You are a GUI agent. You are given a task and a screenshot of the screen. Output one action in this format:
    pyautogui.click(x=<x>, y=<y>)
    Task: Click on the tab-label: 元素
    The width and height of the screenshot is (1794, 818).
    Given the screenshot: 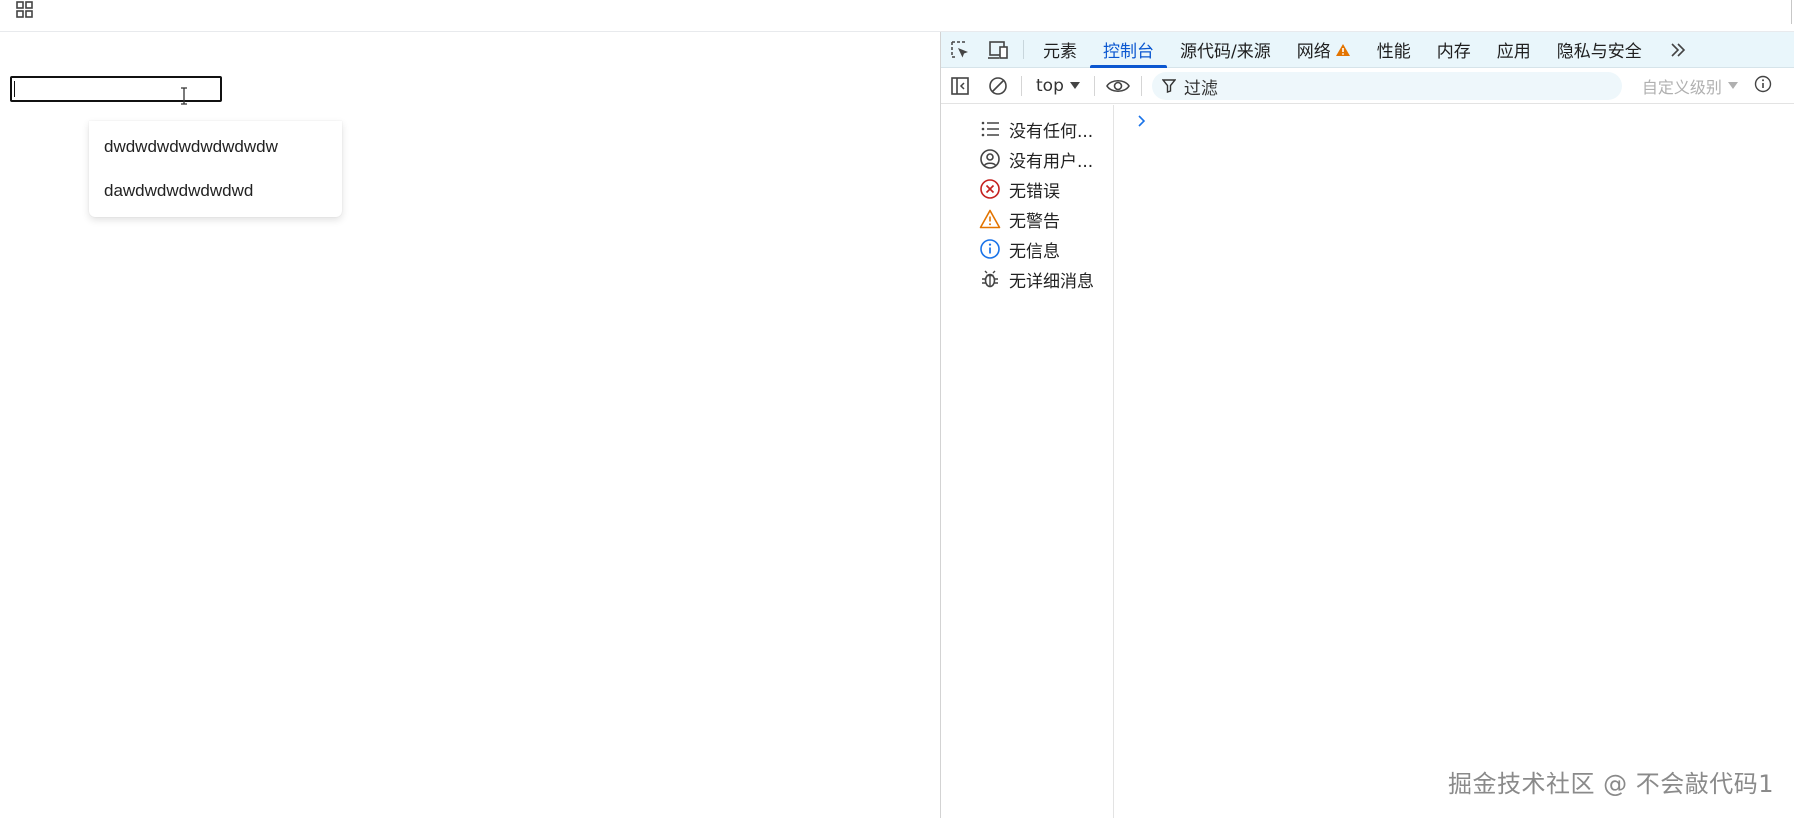 What is the action you would take?
    pyautogui.click(x=1060, y=52)
    